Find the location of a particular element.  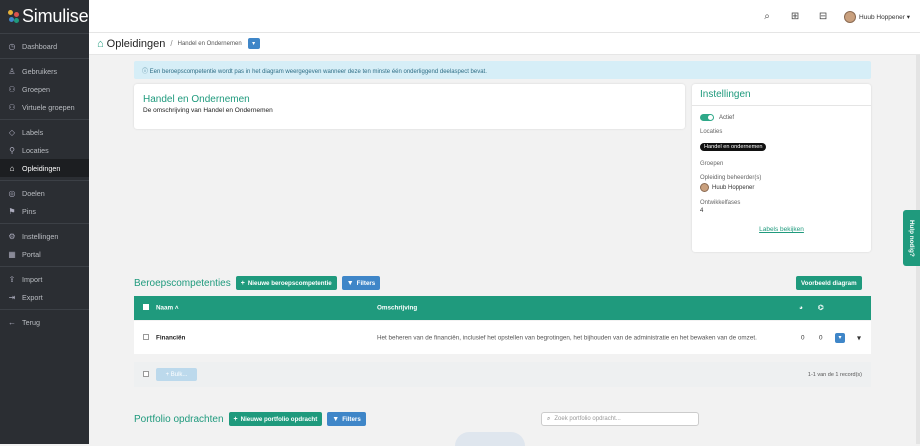

sidebar-item-labels: ◇ Labels is located at coordinates (44, 132).